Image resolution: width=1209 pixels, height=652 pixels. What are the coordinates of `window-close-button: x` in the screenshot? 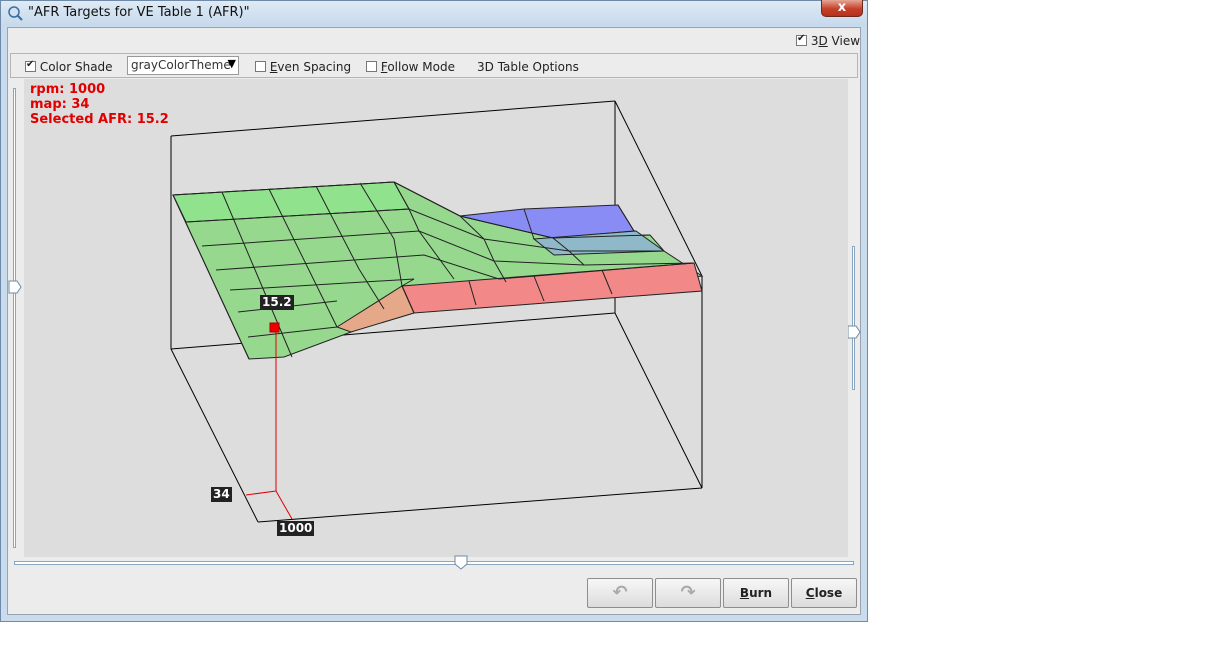 It's located at (842, 8).